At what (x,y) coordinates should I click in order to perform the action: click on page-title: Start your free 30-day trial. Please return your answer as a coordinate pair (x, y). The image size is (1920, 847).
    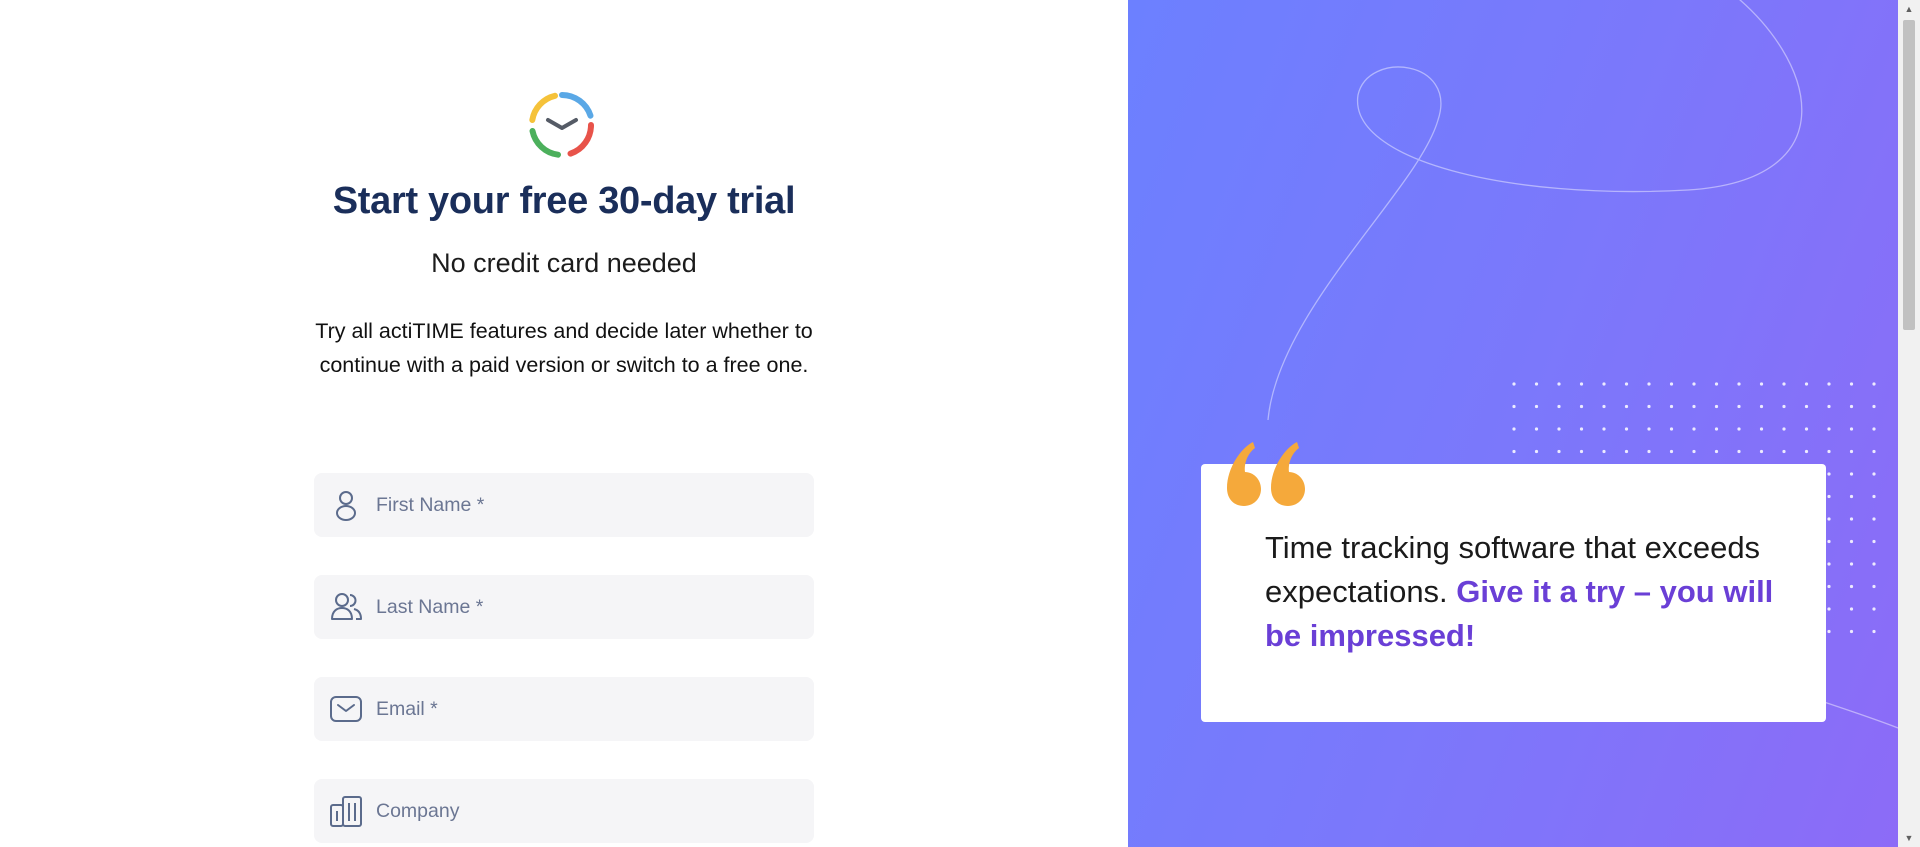
    Looking at the image, I should click on (564, 201).